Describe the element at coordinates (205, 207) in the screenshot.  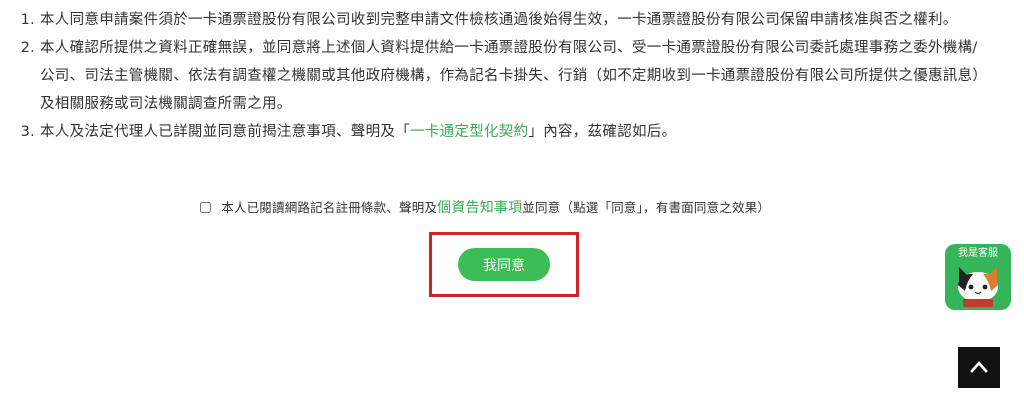
I see `agree-checkbox` at that location.